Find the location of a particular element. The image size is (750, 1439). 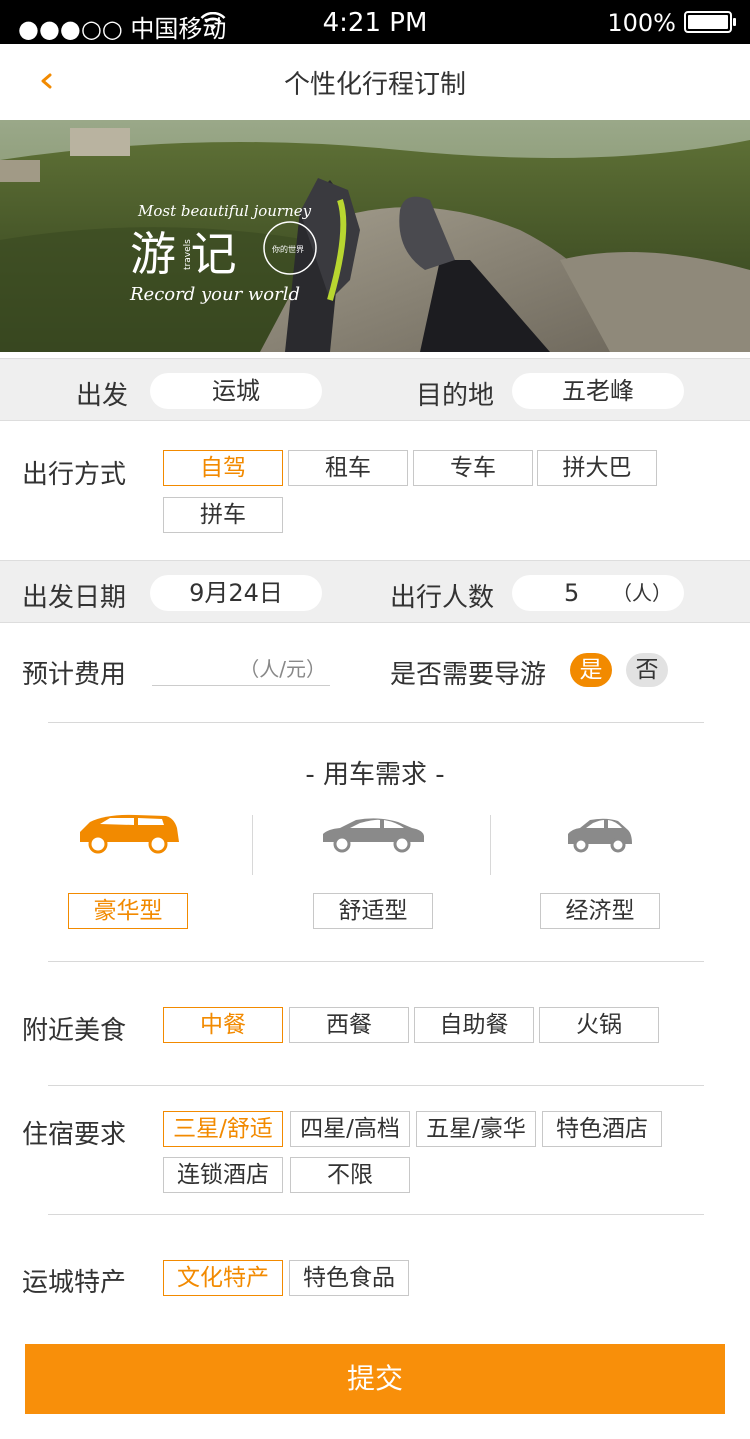

car-section-title: - 用车需求 - is located at coordinates (375, 775).